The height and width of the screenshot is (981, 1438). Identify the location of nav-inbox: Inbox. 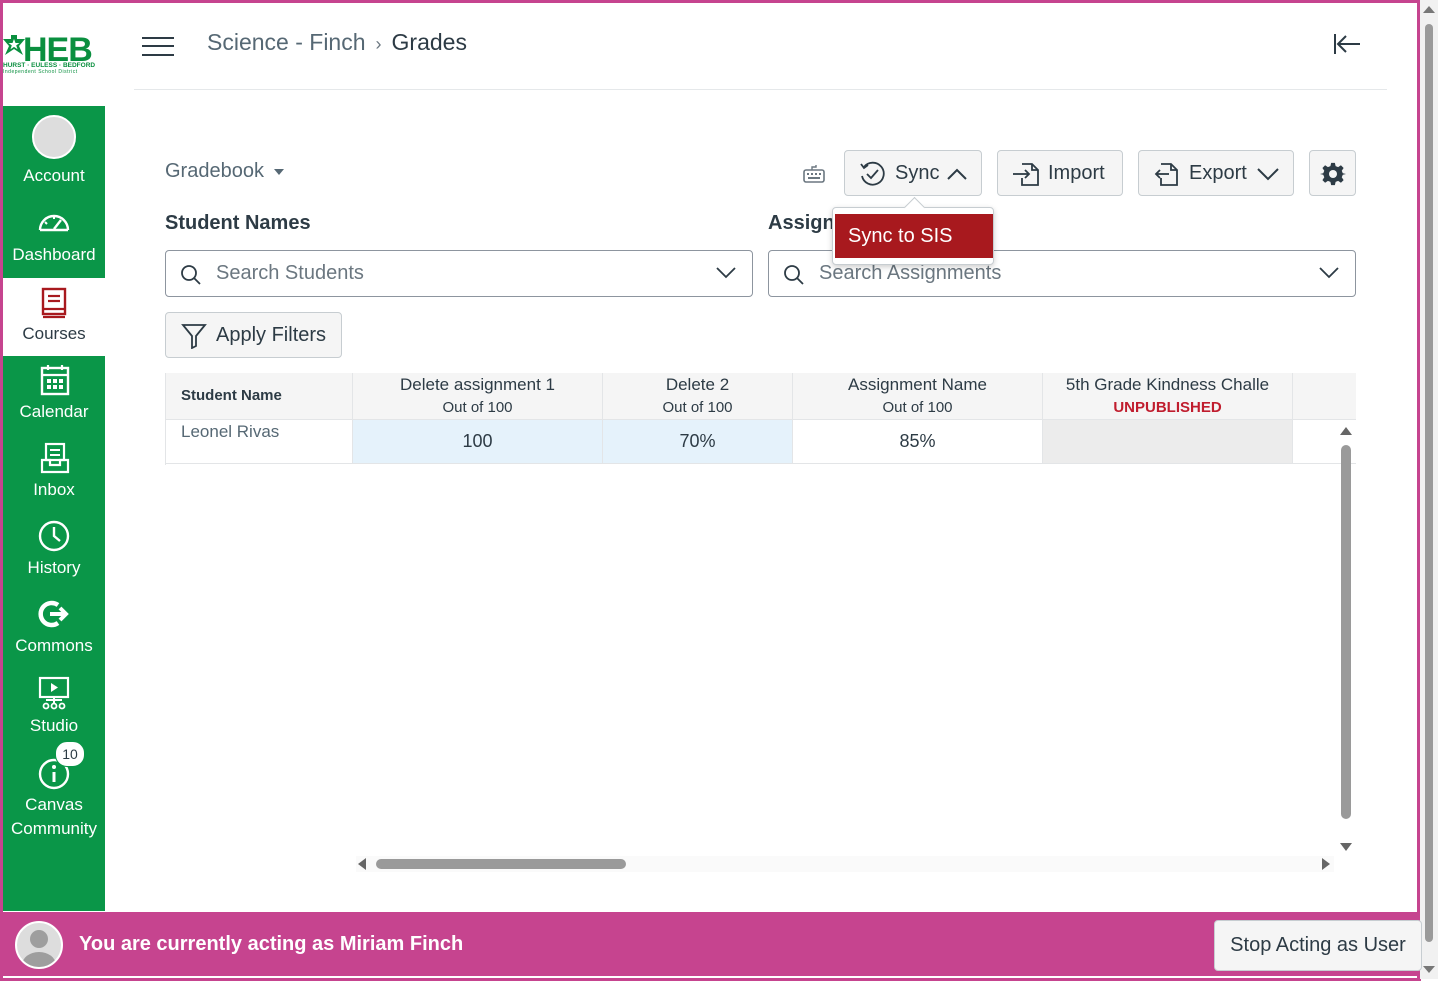
(54, 475).